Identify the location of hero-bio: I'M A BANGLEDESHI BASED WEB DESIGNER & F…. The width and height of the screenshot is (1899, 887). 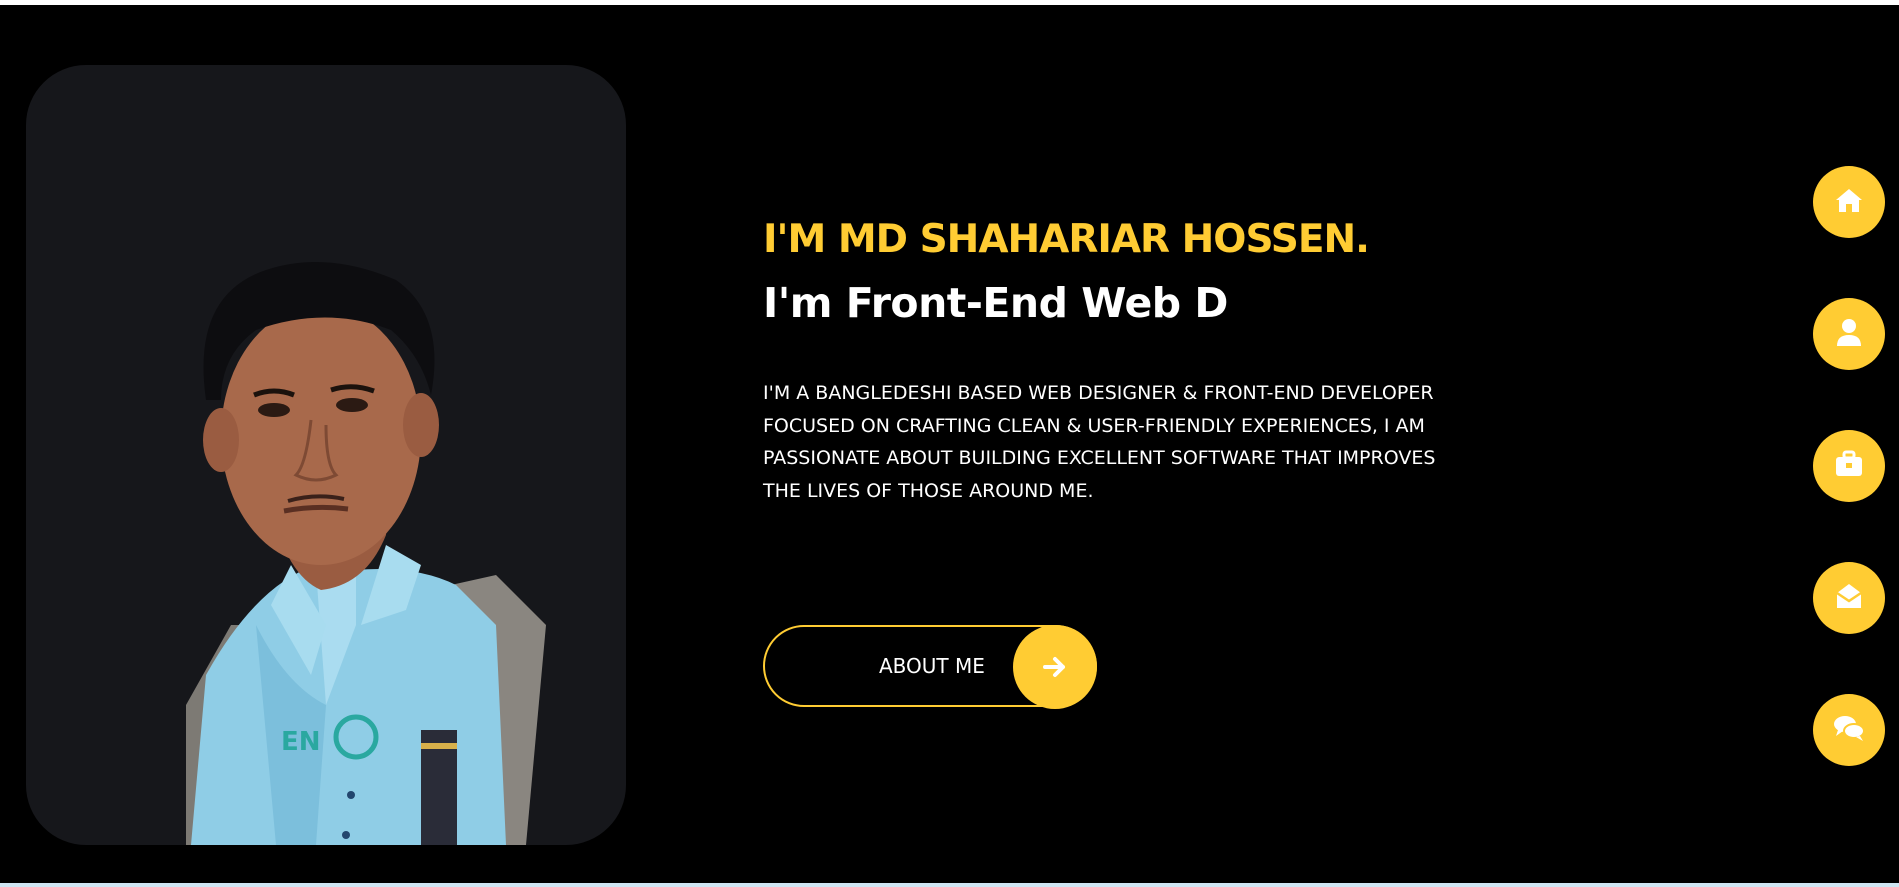
(1133, 442).